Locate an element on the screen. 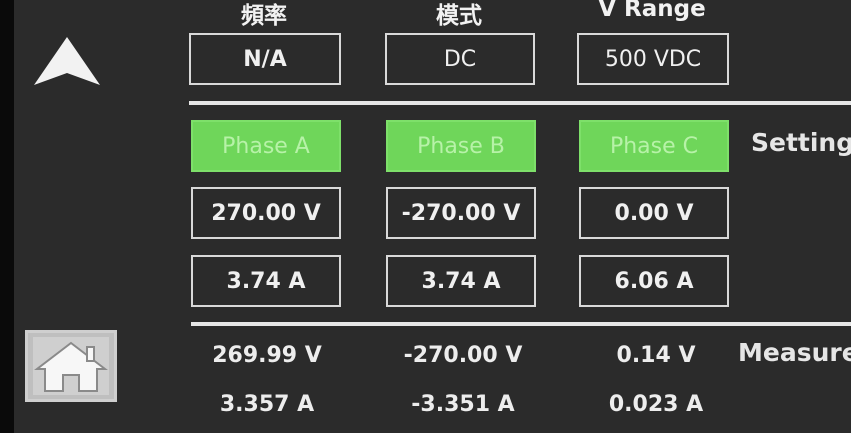 The width and height of the screenshot is (851, 433). phase-b-voltage-setting: -270.00 V is located at coordinates (461, 213).